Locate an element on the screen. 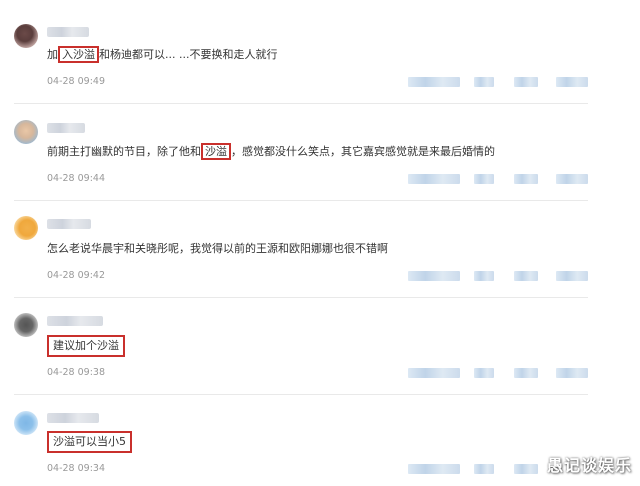  comment-text: 加入沙溢 和杨迪都可以... ...不要换和走人就行 is located at coordinates (162, 54).